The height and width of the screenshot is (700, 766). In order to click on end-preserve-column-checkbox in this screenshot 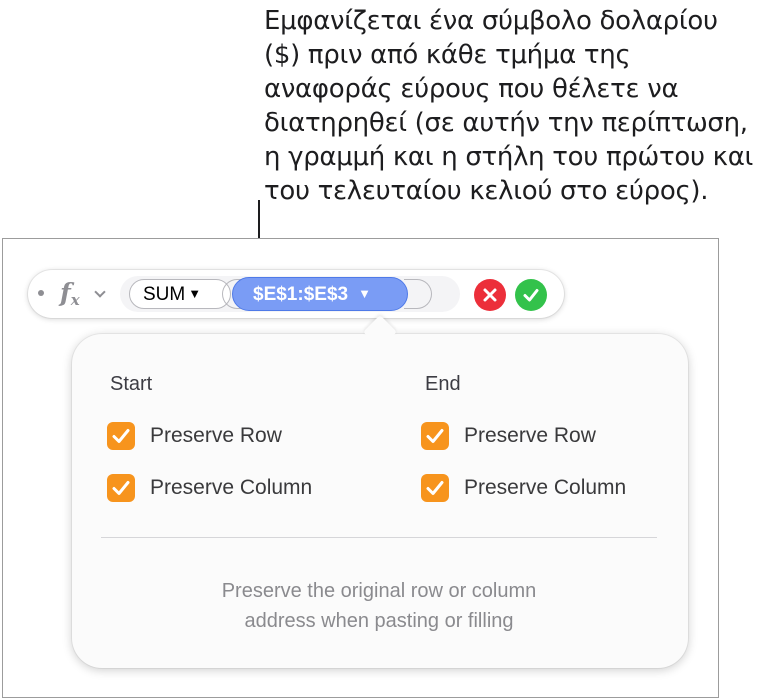, I will do `click(435, 488)`.